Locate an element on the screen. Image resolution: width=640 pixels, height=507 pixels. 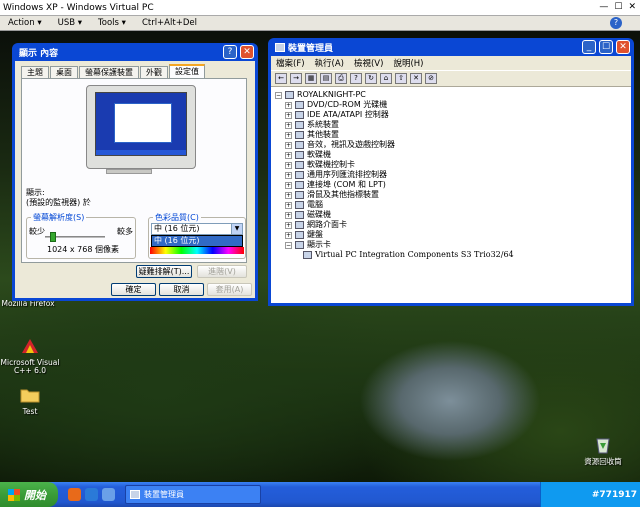
ie-icon is located at coordinates (91, 494).